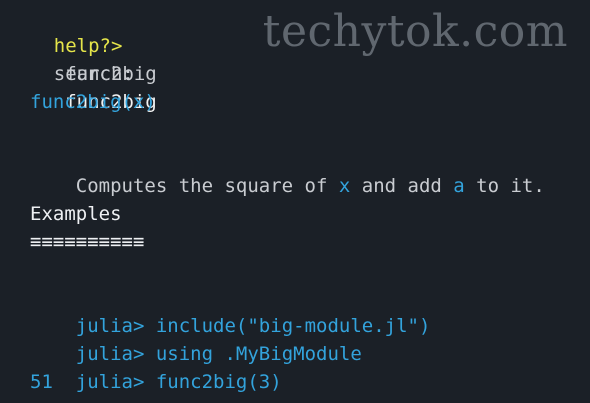  What do you see at coordinates (415, 31) in the screenshot?
I see `watermark: techytok.com` at bounding box center [415, 31].